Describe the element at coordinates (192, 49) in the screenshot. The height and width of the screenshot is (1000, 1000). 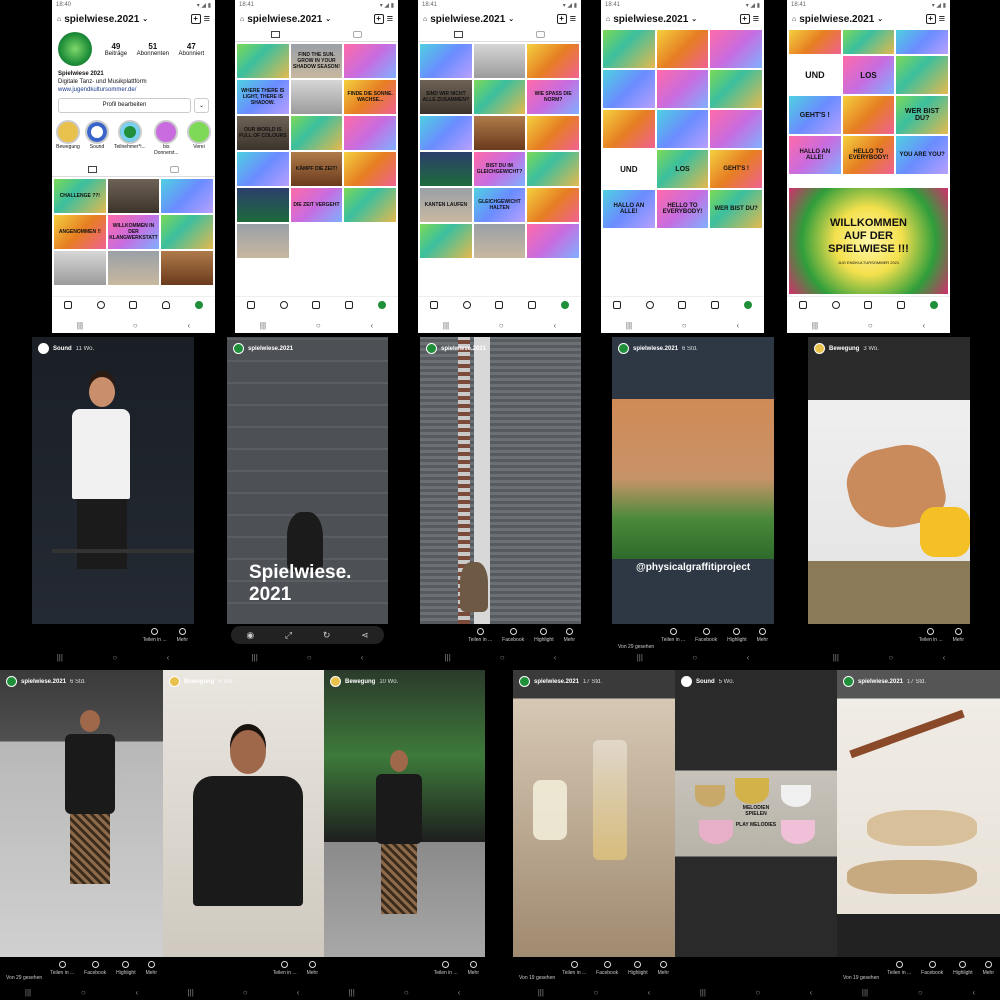
I see `following-stat: 47 Abonniert` at that location.